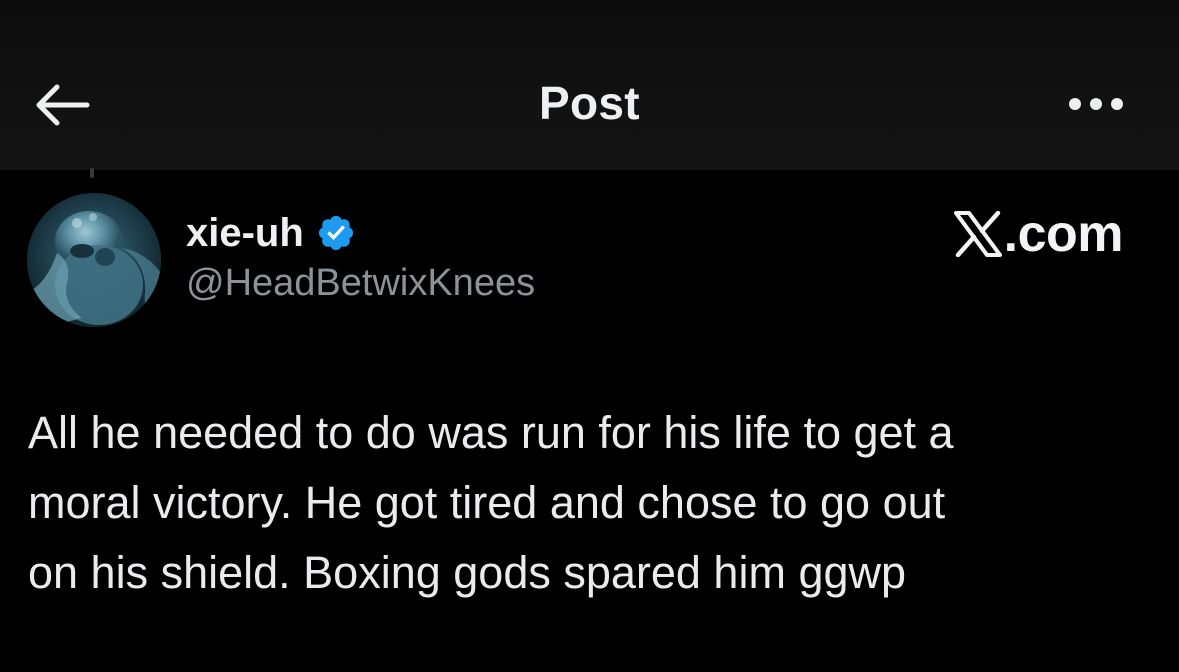  I want to click on author-handle: @HeadBetwixKnees, so click(360, 283).